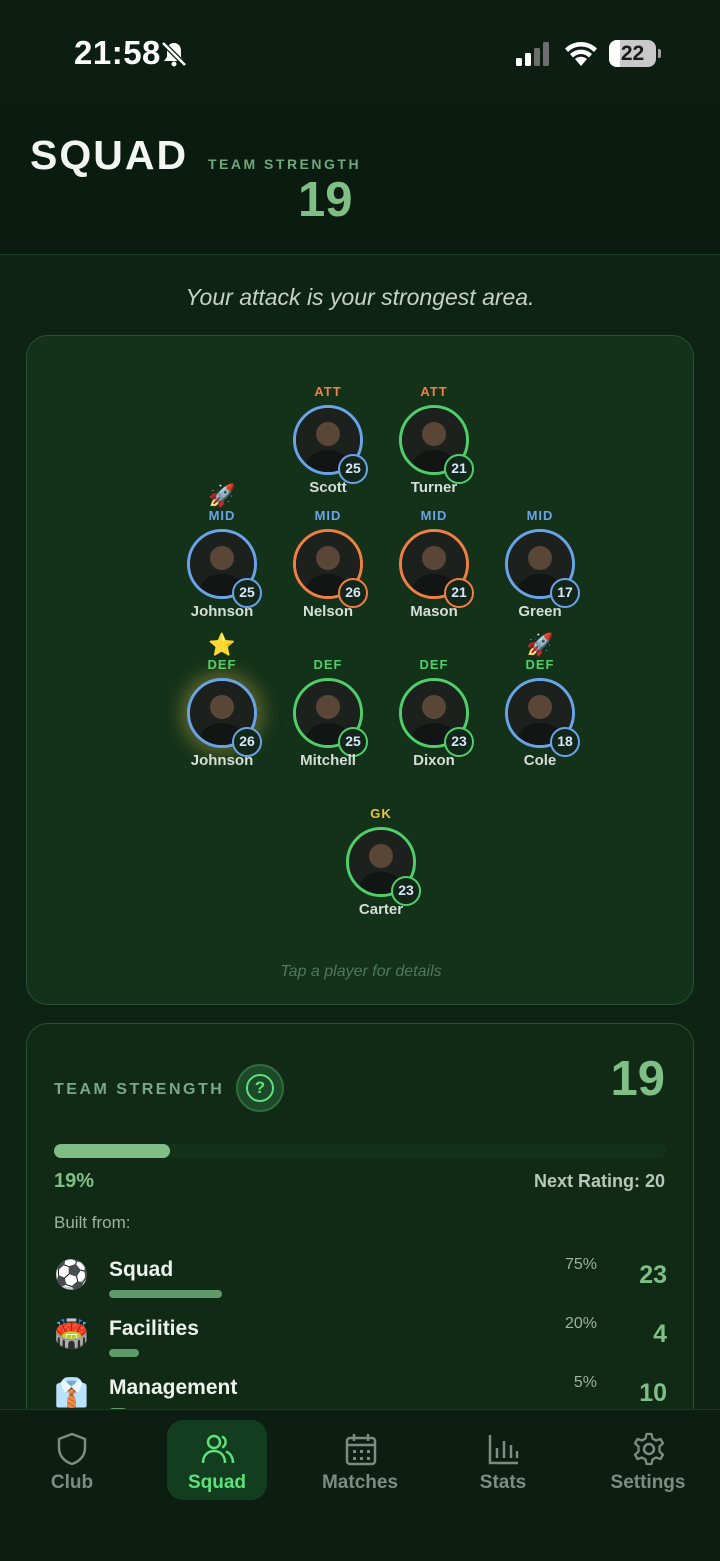 This screenshot has width=720, height=1561. Describe the element at coordinates (360, 180) in the screenshot. I see `page-header: SQUAD TEAM STRENGTH 19` at that location.